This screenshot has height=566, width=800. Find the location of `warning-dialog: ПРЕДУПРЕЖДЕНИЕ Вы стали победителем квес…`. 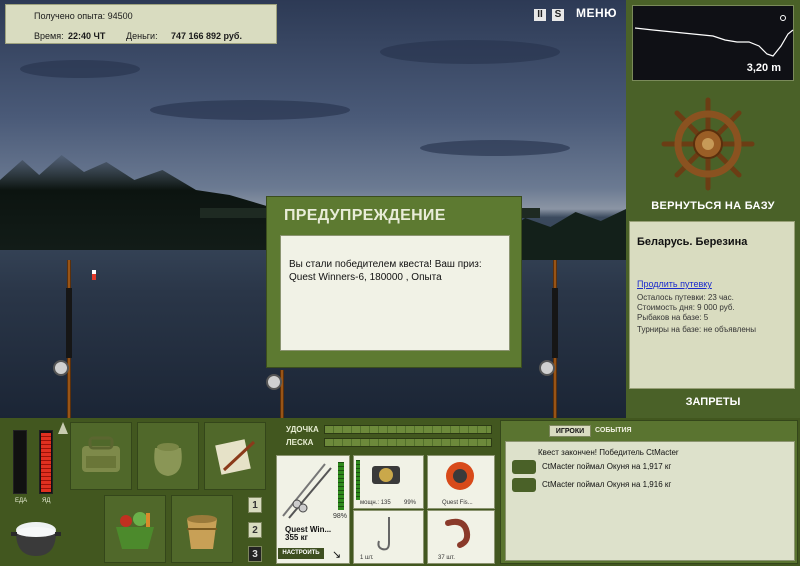

warning-dialog: ПРЕДУПРЕЖДЕНИЕ Вы стали победителем квес… is located at coordinates (394, 282).